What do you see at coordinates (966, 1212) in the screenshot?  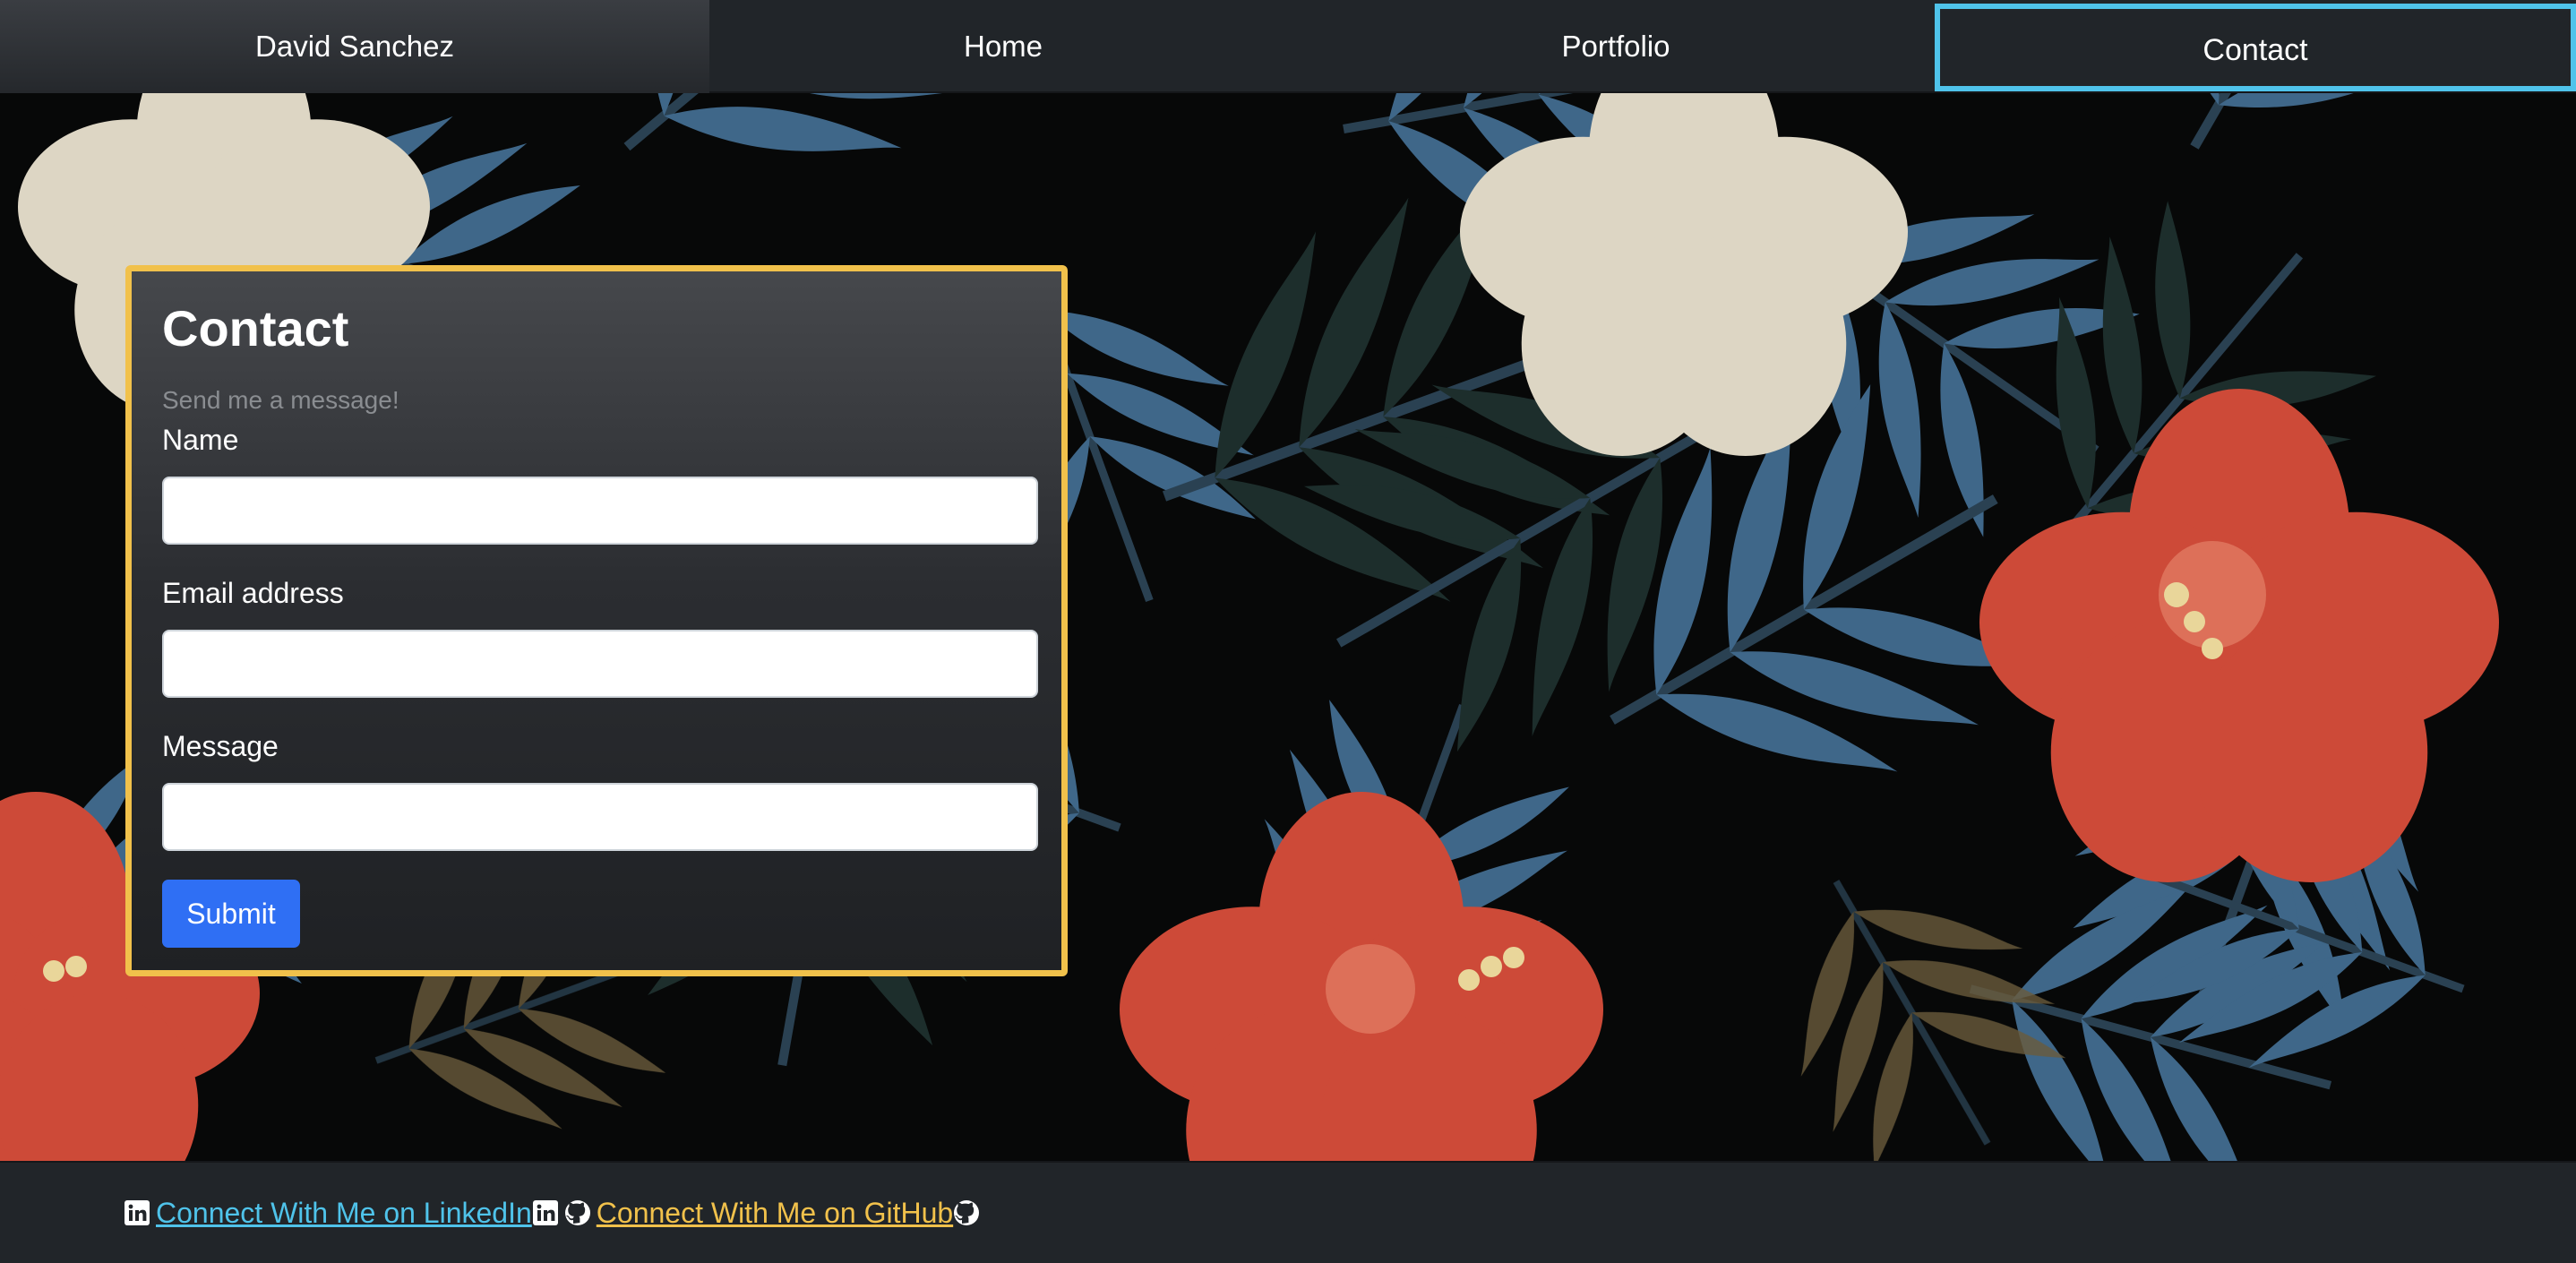 I see `github-icon-trailing` at bounding box center [966, 1212].